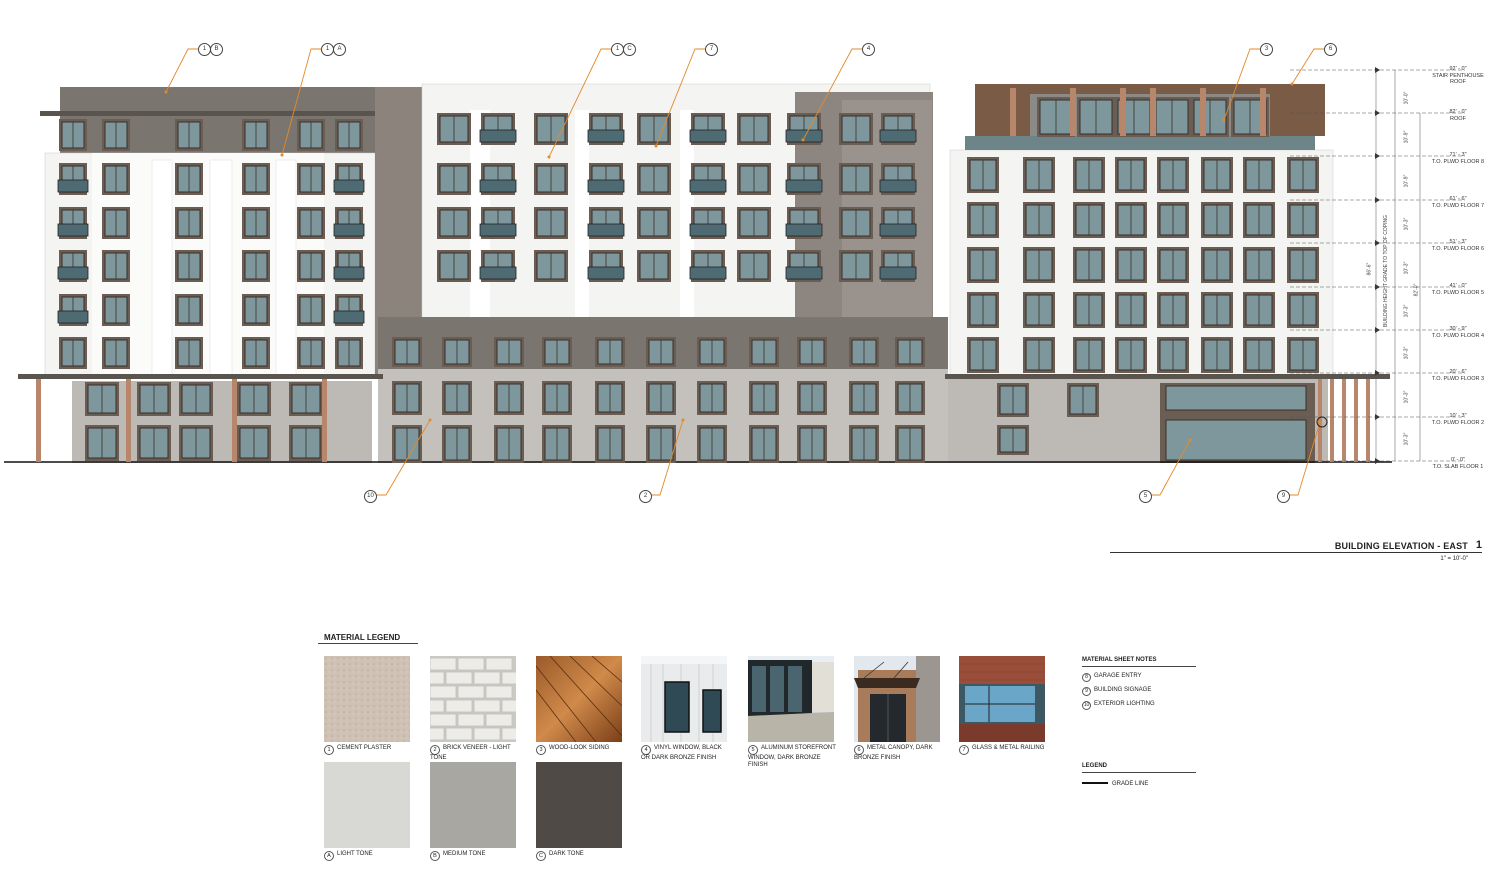  What do you see at coordinates (370, 496) in the screenshot?
I see `tag-10: 10` at bounding box center [370, 496].